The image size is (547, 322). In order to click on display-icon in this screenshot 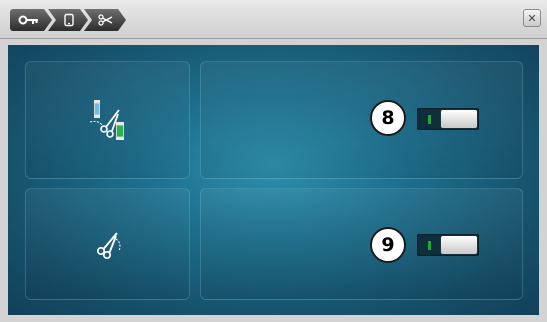, I will do `click(69, 20)`.